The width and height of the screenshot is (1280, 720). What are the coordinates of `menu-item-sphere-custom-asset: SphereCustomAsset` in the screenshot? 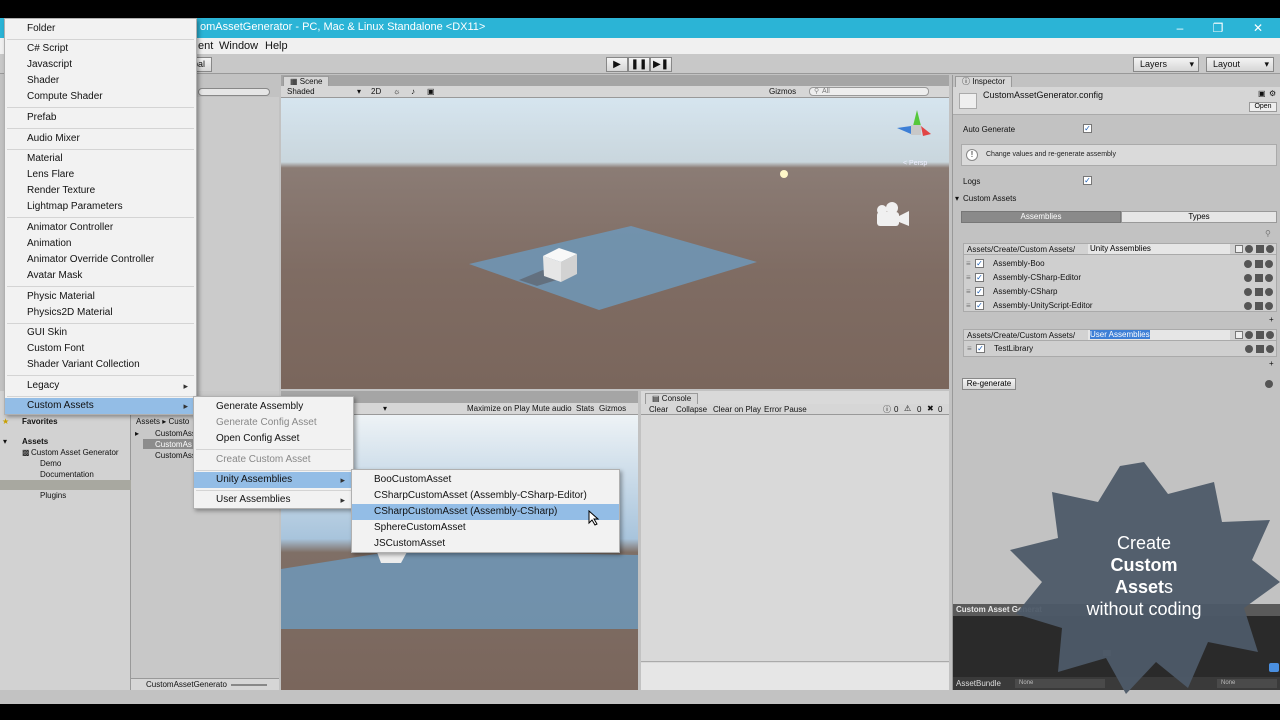 It's located at (485, 528).